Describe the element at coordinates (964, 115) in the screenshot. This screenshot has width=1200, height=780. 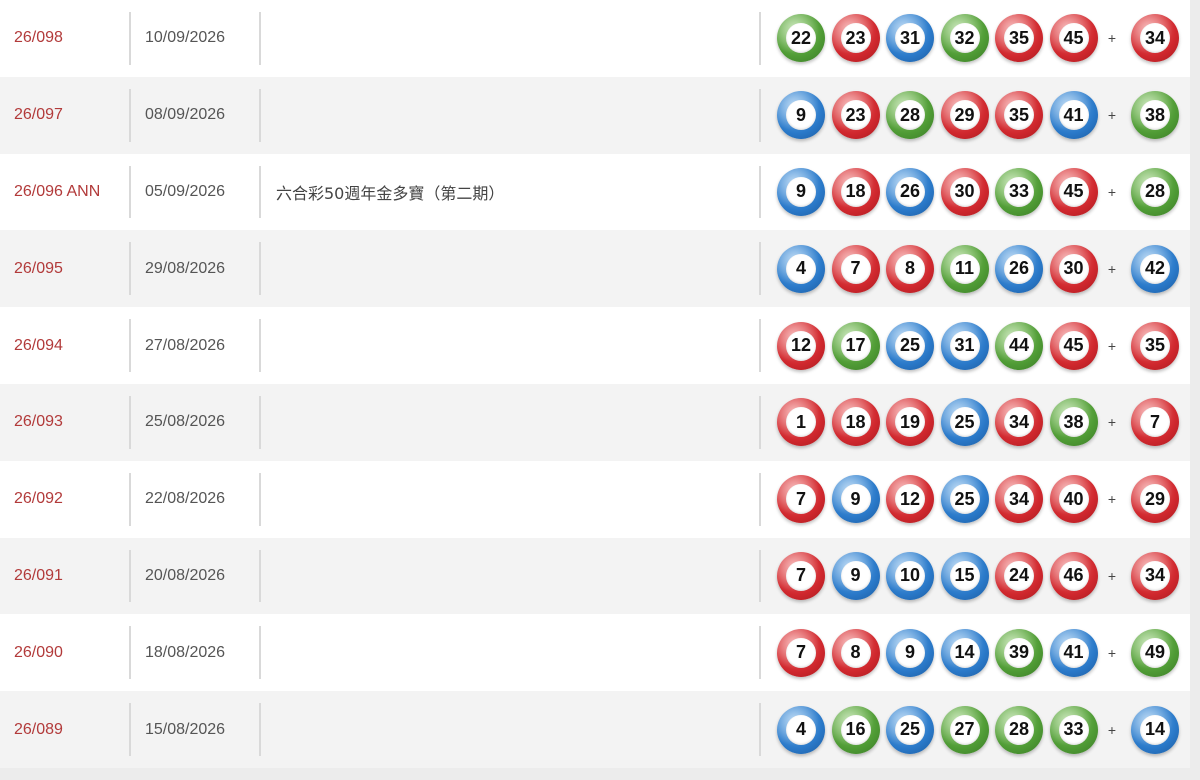
I see `number-ball: 29` at that location.